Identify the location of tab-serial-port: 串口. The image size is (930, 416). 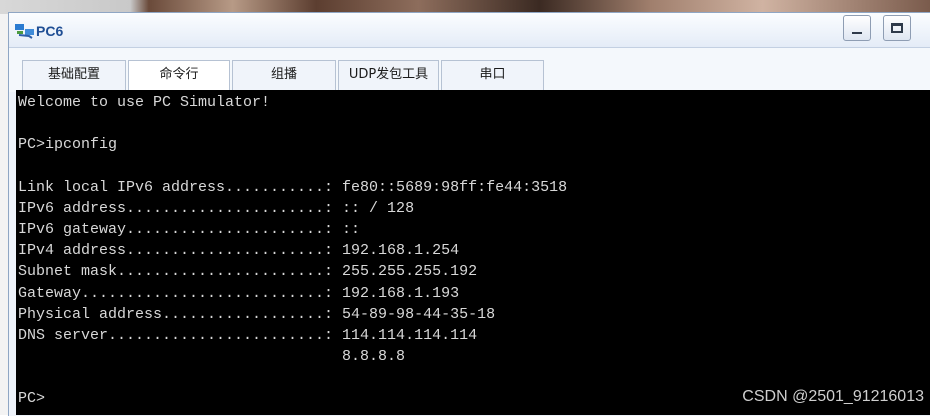
(492, 75).